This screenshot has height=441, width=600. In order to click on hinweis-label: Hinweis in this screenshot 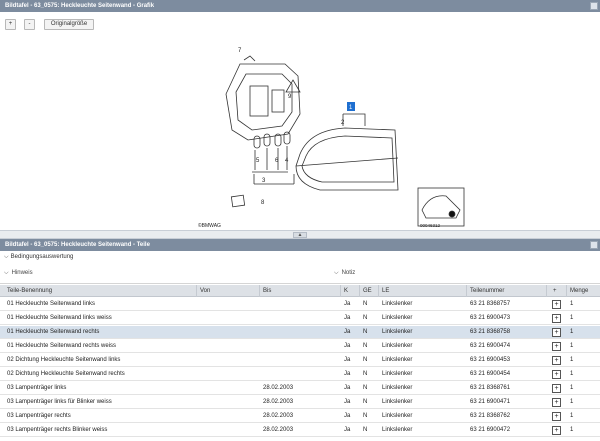, I will do `click(22, 273)`.